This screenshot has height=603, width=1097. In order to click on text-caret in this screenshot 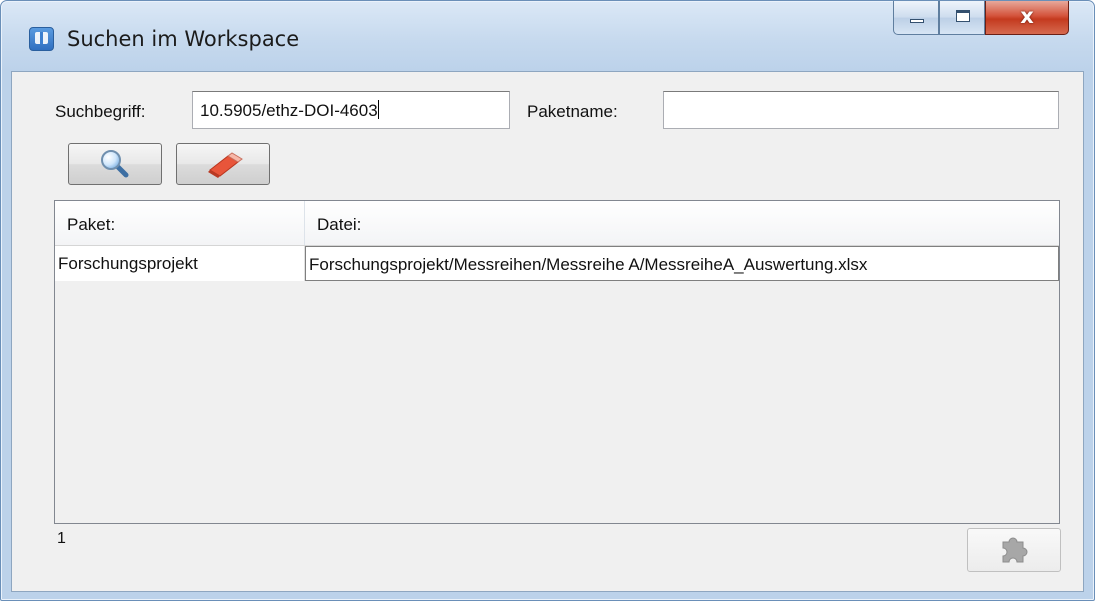, I will do `click(378, 109)`.